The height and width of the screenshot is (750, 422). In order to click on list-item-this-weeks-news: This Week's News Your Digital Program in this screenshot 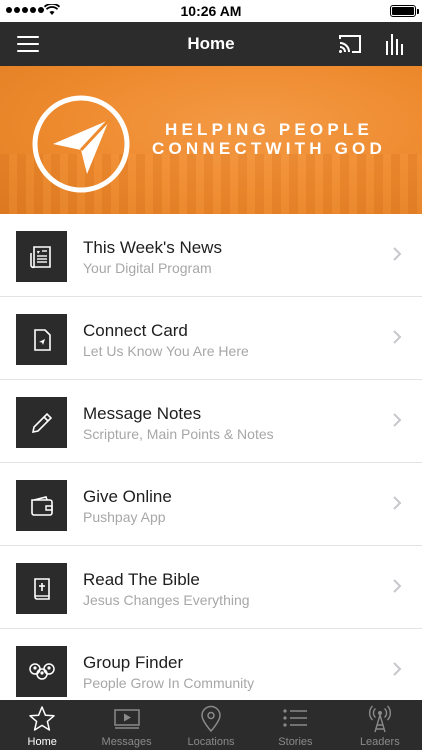, I will do `click(211, 255)`.